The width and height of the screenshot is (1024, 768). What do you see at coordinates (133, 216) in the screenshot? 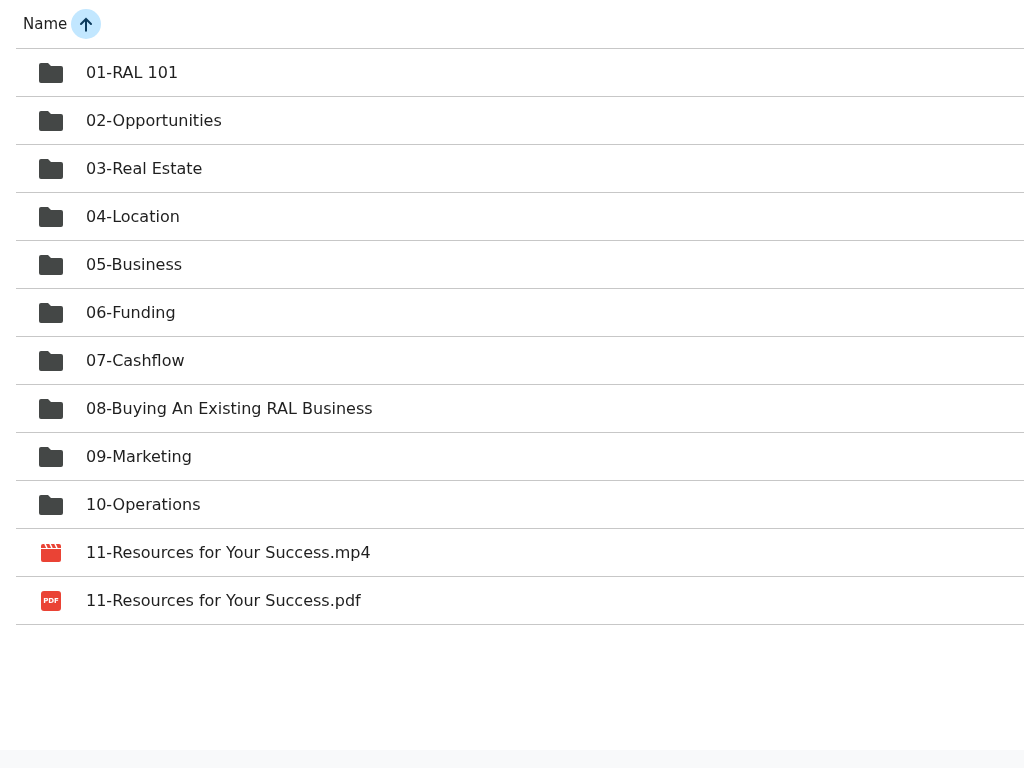
I see `file-name: 04-Location` at bounding box center [133, 216].